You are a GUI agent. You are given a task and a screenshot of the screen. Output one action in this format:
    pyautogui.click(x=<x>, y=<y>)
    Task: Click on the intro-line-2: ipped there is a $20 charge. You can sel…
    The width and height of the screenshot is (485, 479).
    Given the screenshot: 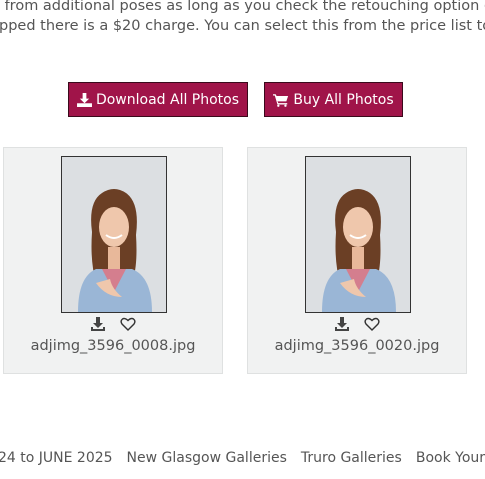 What is the action you would take?
    pyautogui.click(x=242, y=26)
    